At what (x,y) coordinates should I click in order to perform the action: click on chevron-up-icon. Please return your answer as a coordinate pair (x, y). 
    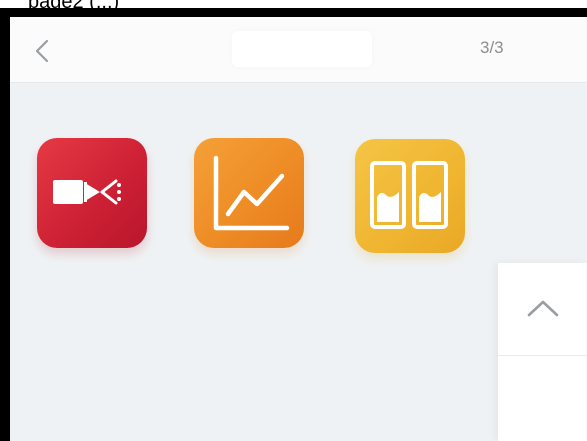
    Looking at the image, I should click on (542, 308).